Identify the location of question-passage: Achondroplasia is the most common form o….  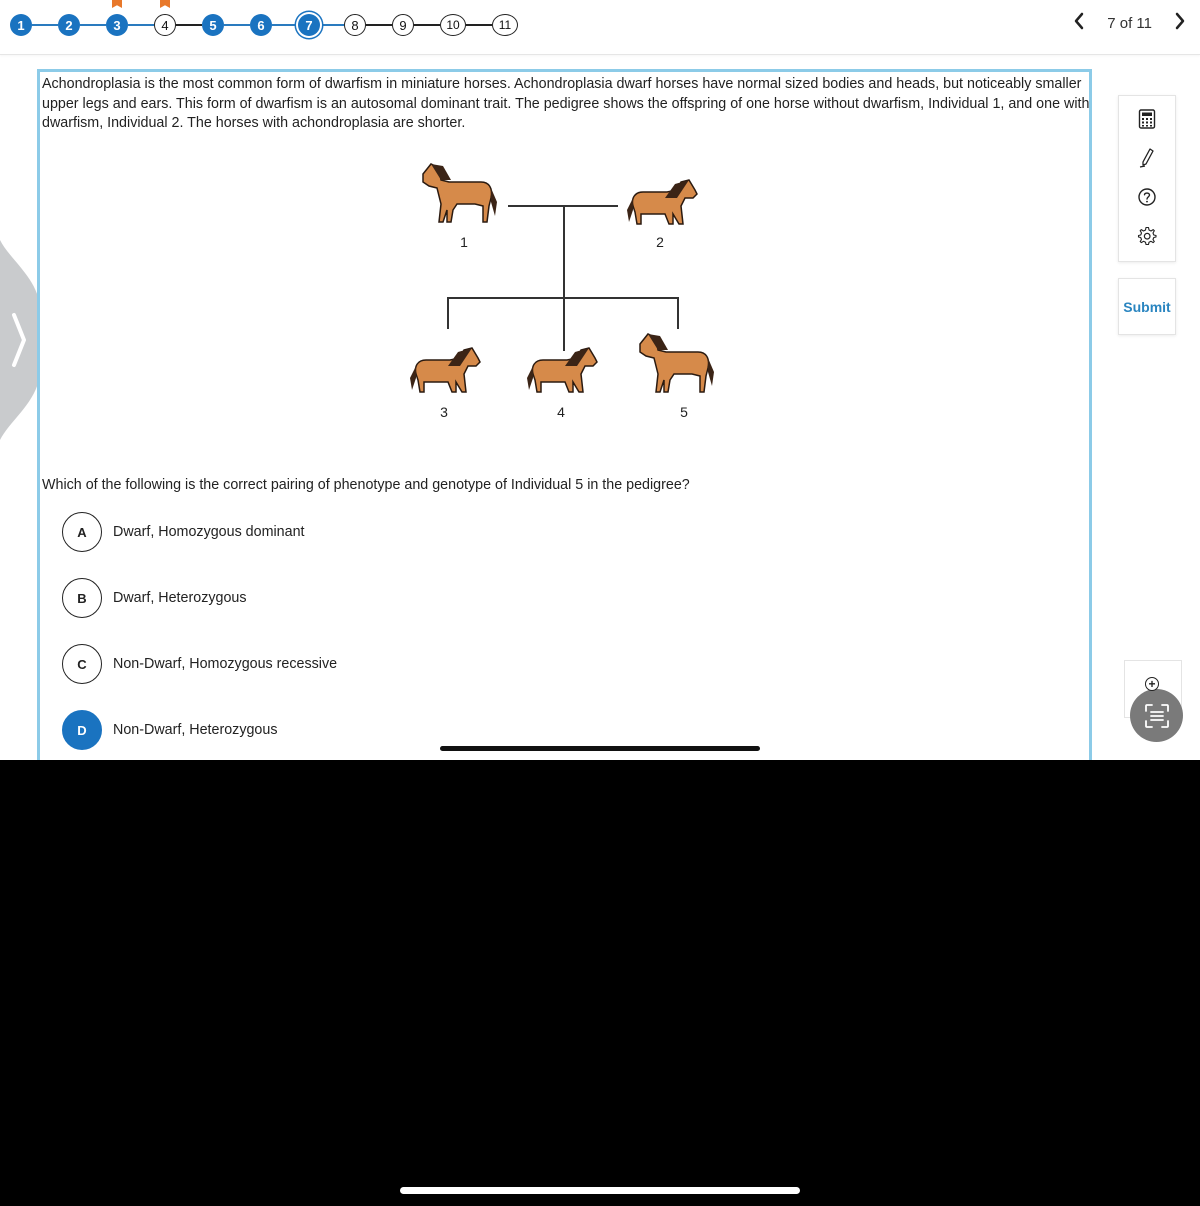
(566, 103).